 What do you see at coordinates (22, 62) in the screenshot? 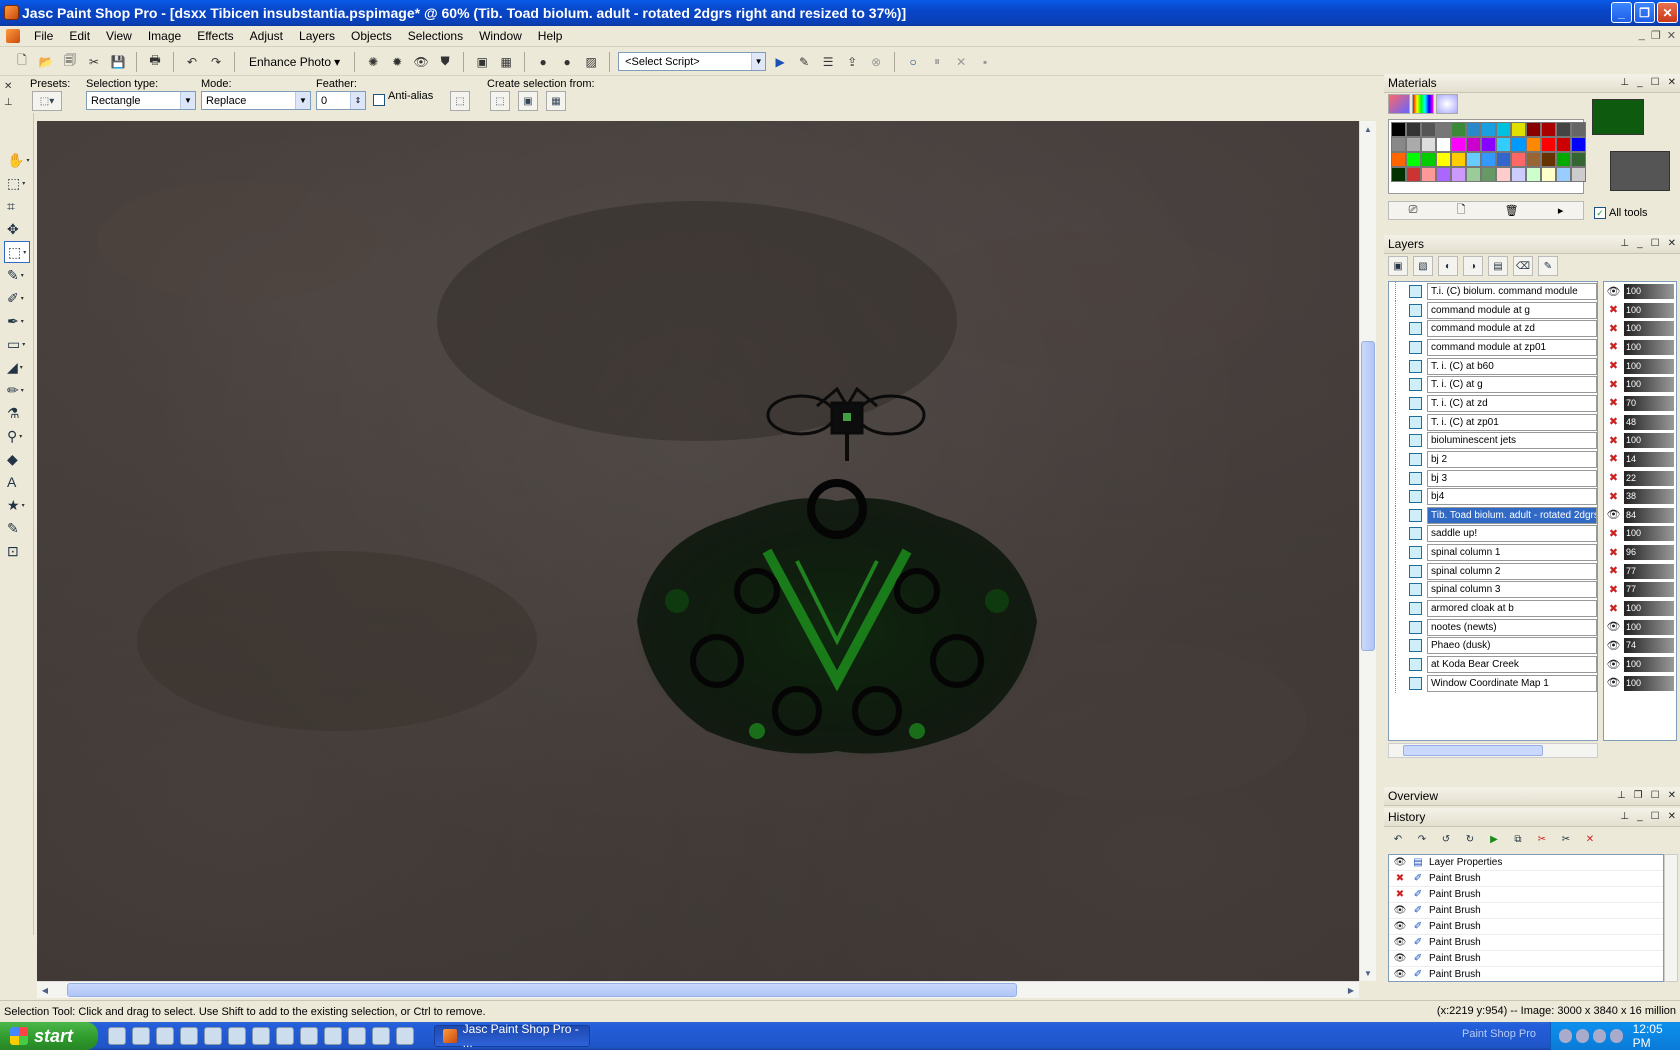
I see `new-file-icon: 🗋` at bounding box center [22, 62].